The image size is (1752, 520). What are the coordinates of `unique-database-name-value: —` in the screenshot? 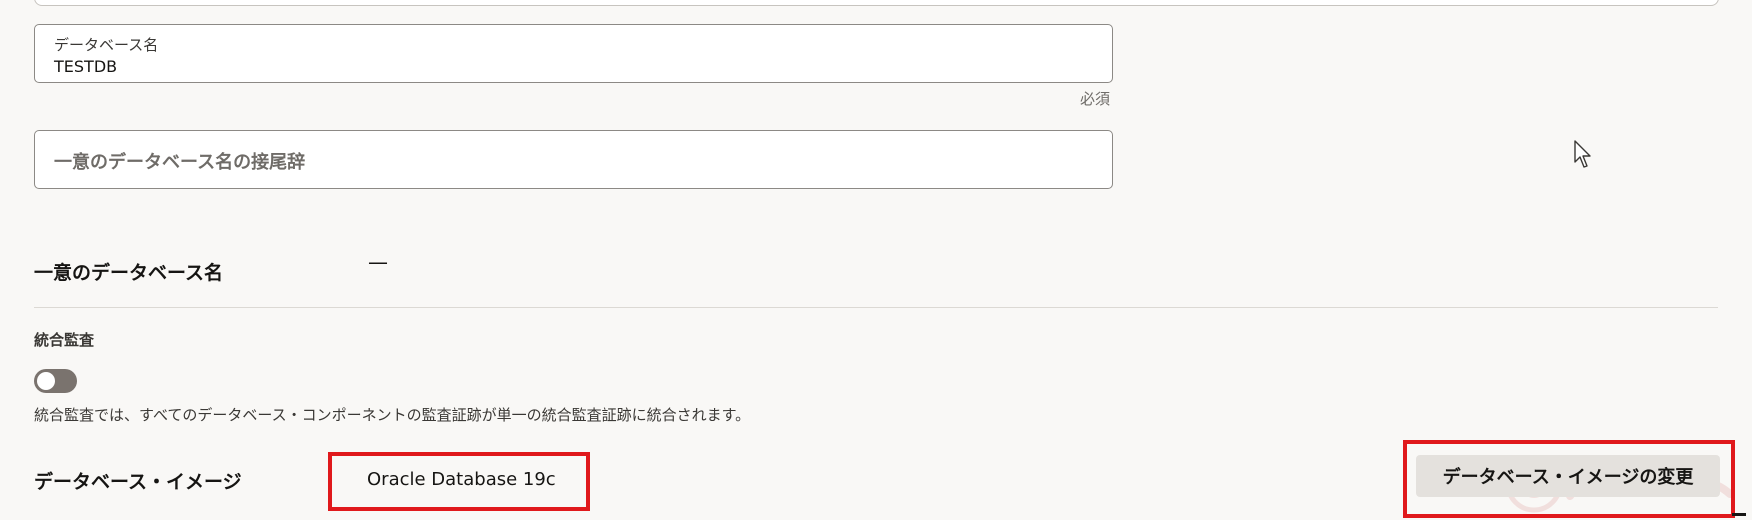 It's located at (378, 262).